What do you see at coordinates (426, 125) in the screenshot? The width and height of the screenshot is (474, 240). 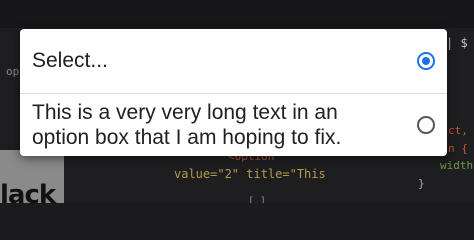 I see `radio-unselected-icon` at bounding box center [426, 125].